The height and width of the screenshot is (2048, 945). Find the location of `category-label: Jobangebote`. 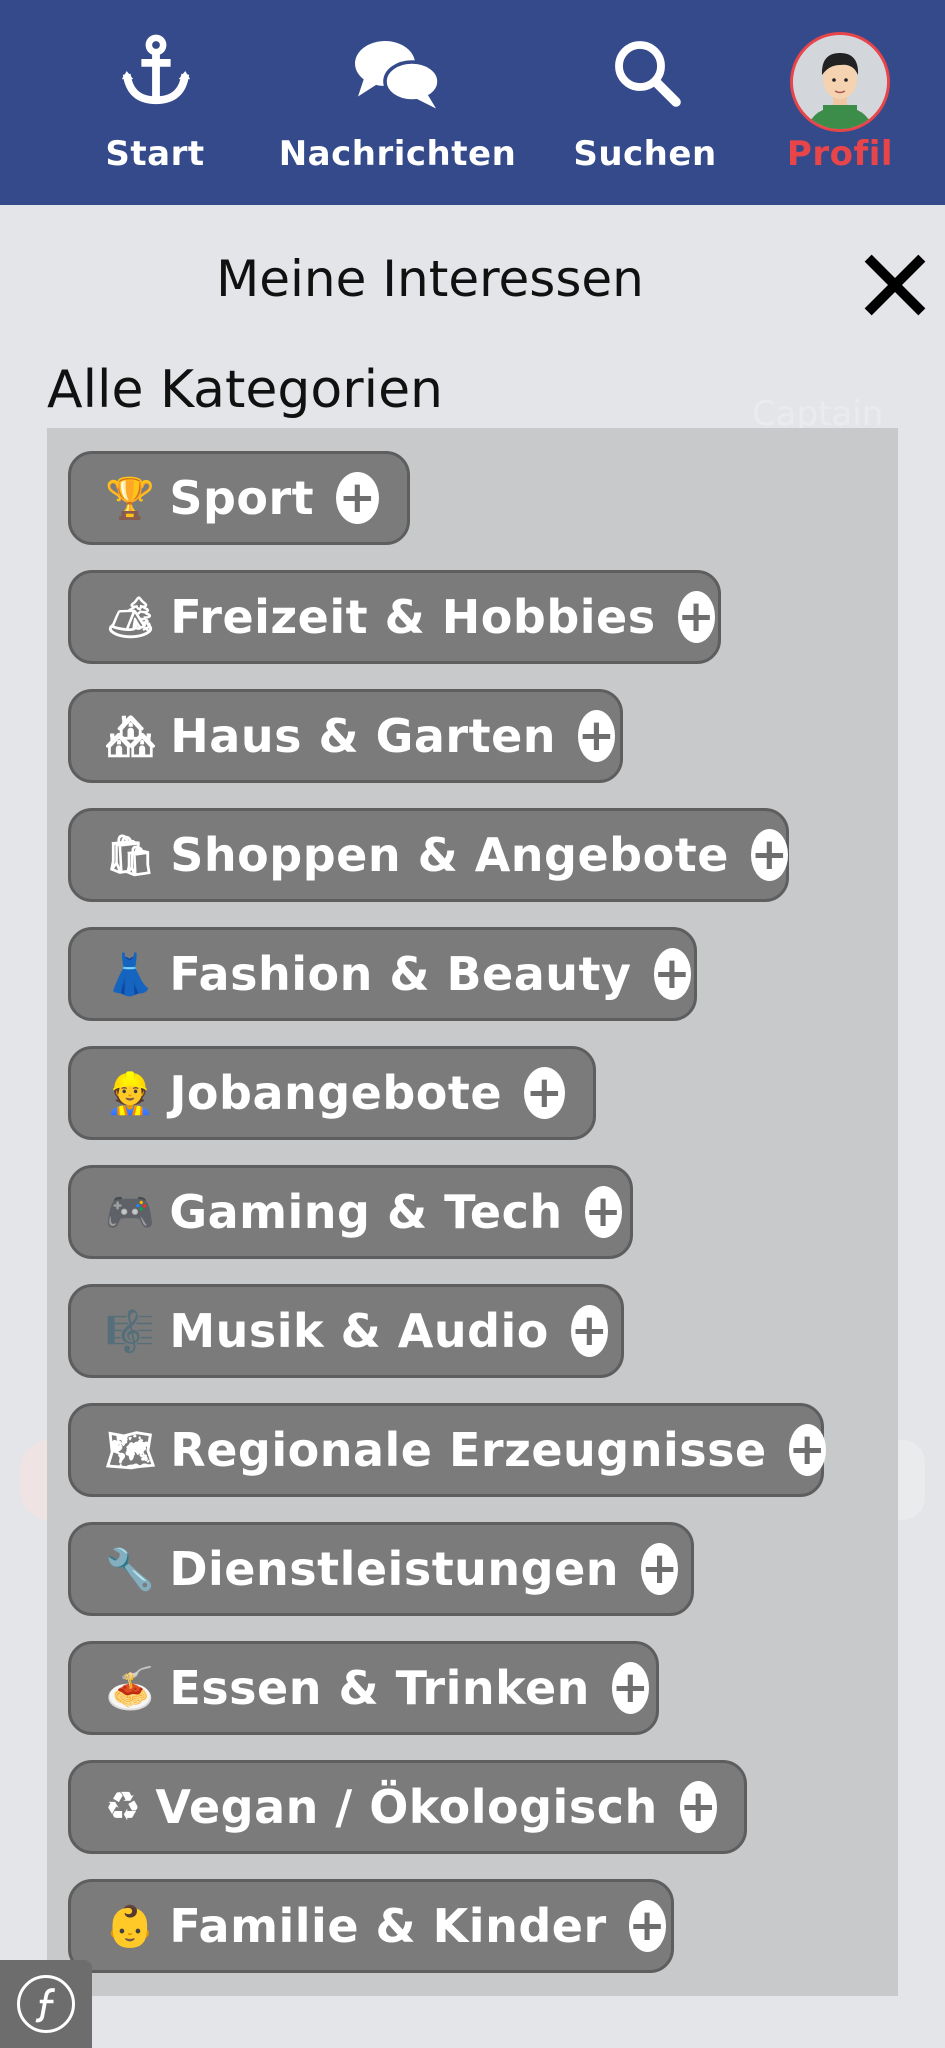

category-label: Jobangebote is located at coordinates (336, 1093).